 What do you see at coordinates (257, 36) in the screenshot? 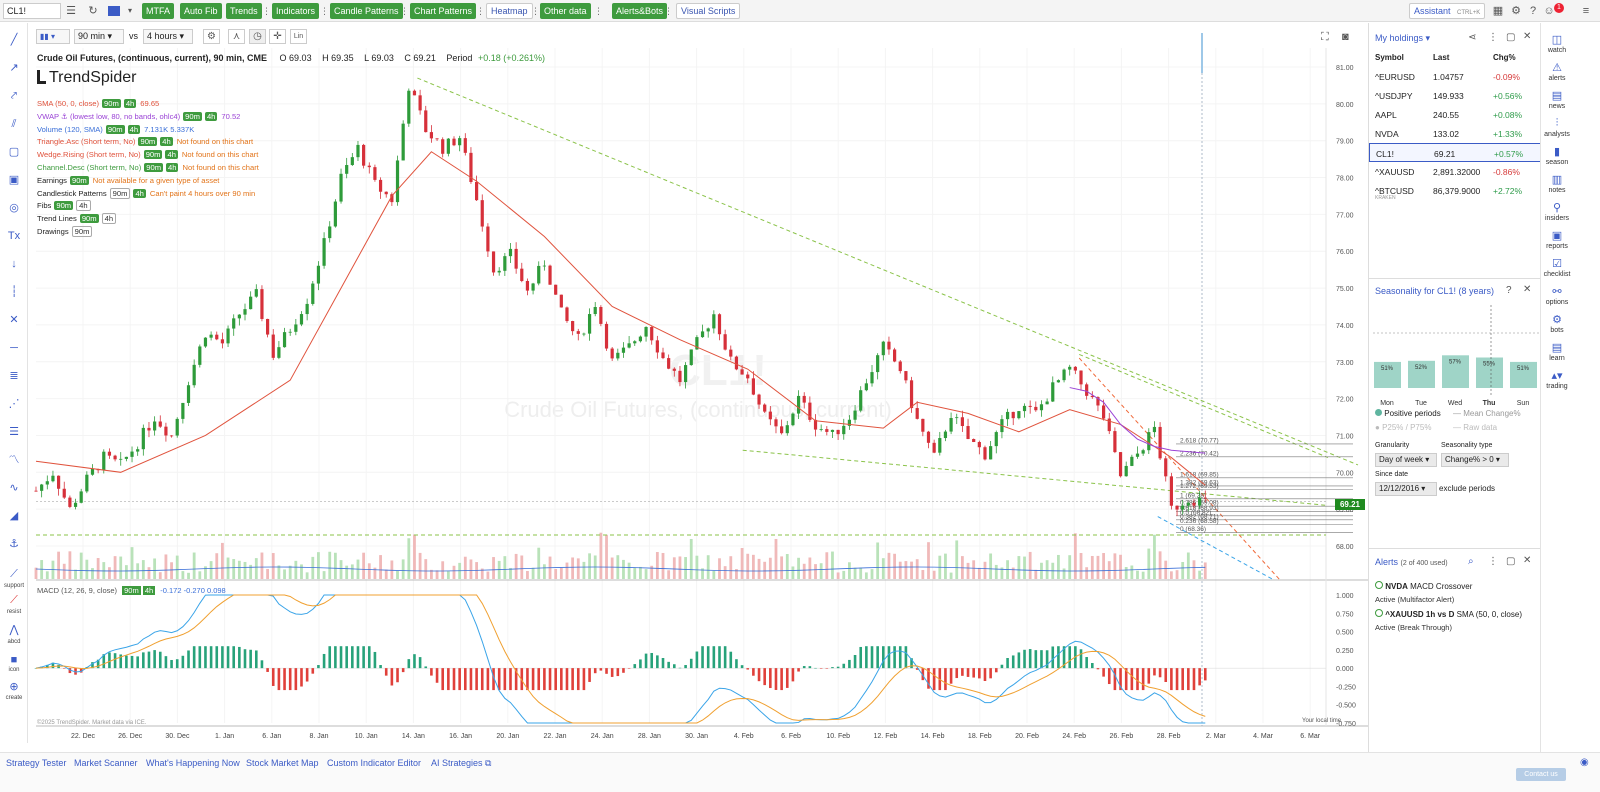
I see `clock-icon: ◷` at bounding box center [257, 36].